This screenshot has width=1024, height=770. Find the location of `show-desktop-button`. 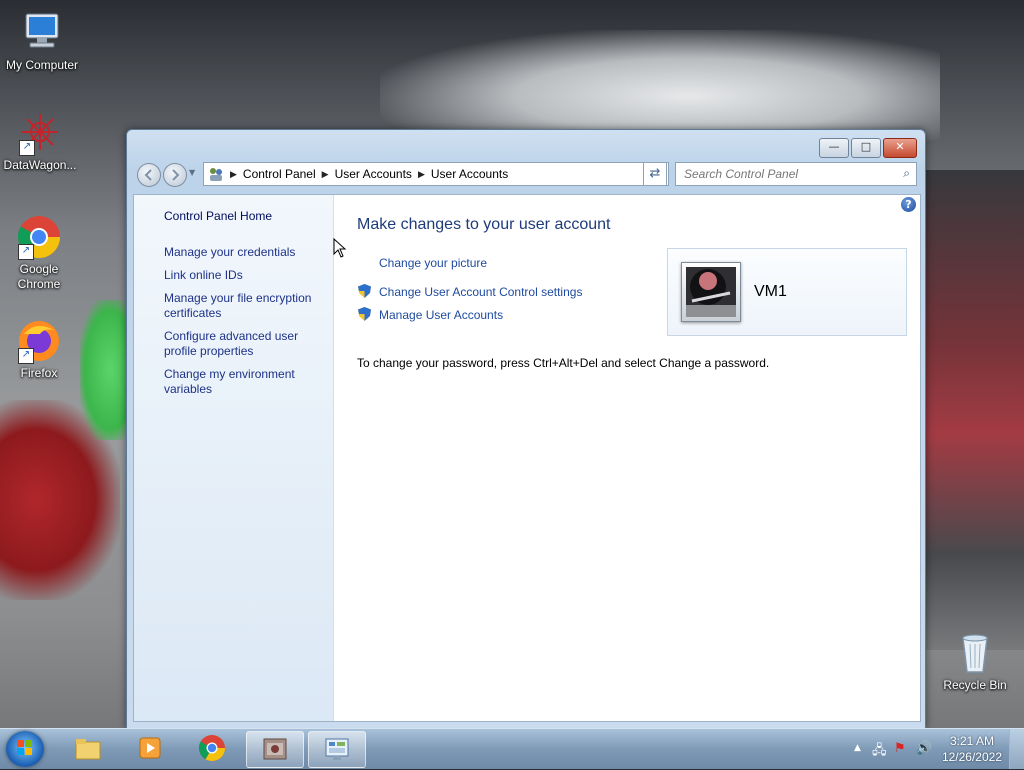

show-desktop-button is located at coordinates (1016, 749).